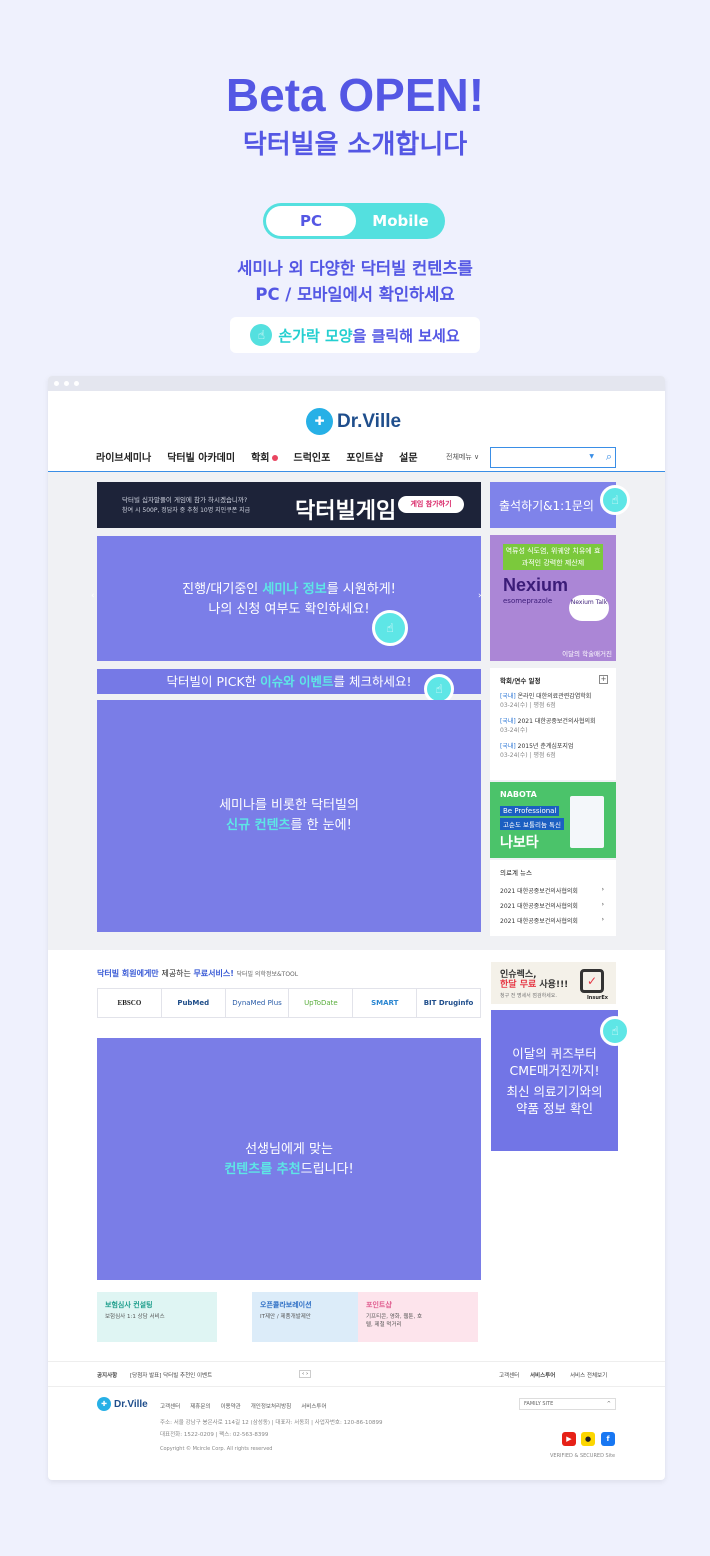  Describe the element at coordinates (200, 1406) in the screenshot. I see `footer-link: 제휴문의` at that location.